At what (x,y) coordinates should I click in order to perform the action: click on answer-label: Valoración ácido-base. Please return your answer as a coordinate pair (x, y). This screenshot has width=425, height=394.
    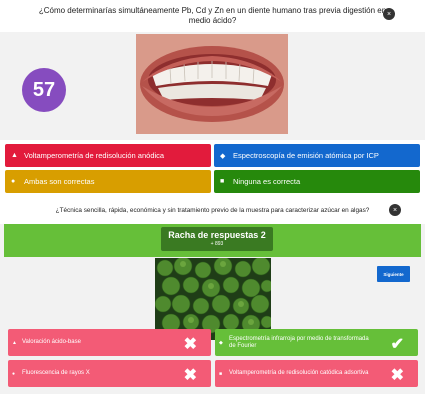
    Looking at the image, I should click on (51, 342).